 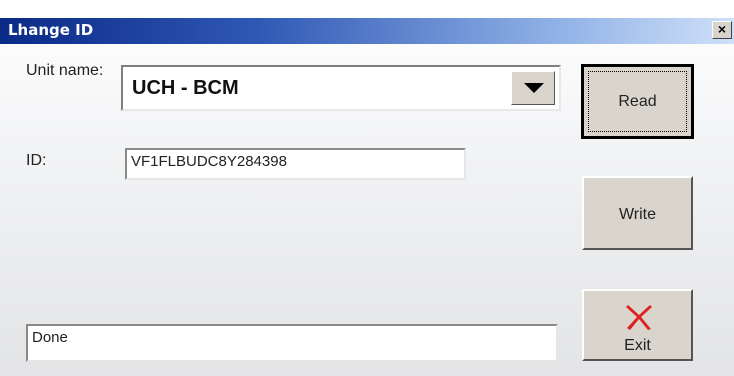 What do you see at coordinates (341, 88) in the screenshot?
I see `unit-name-select: UCH - BCM` at bounding box center [341, 88].